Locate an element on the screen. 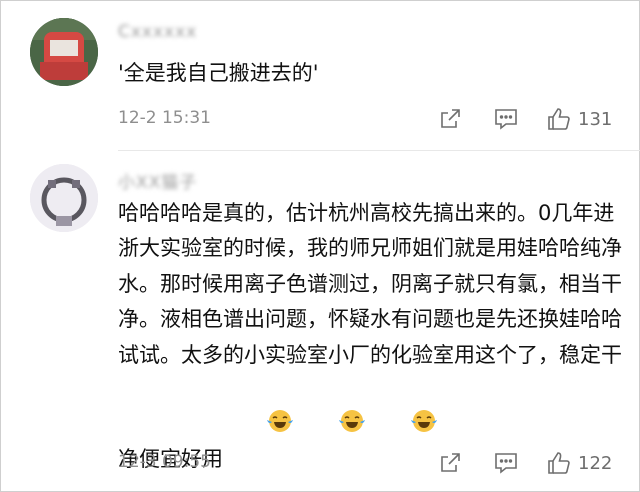  comment-meta: 12-2 15:31 131 is located at coordinates (378, 119).